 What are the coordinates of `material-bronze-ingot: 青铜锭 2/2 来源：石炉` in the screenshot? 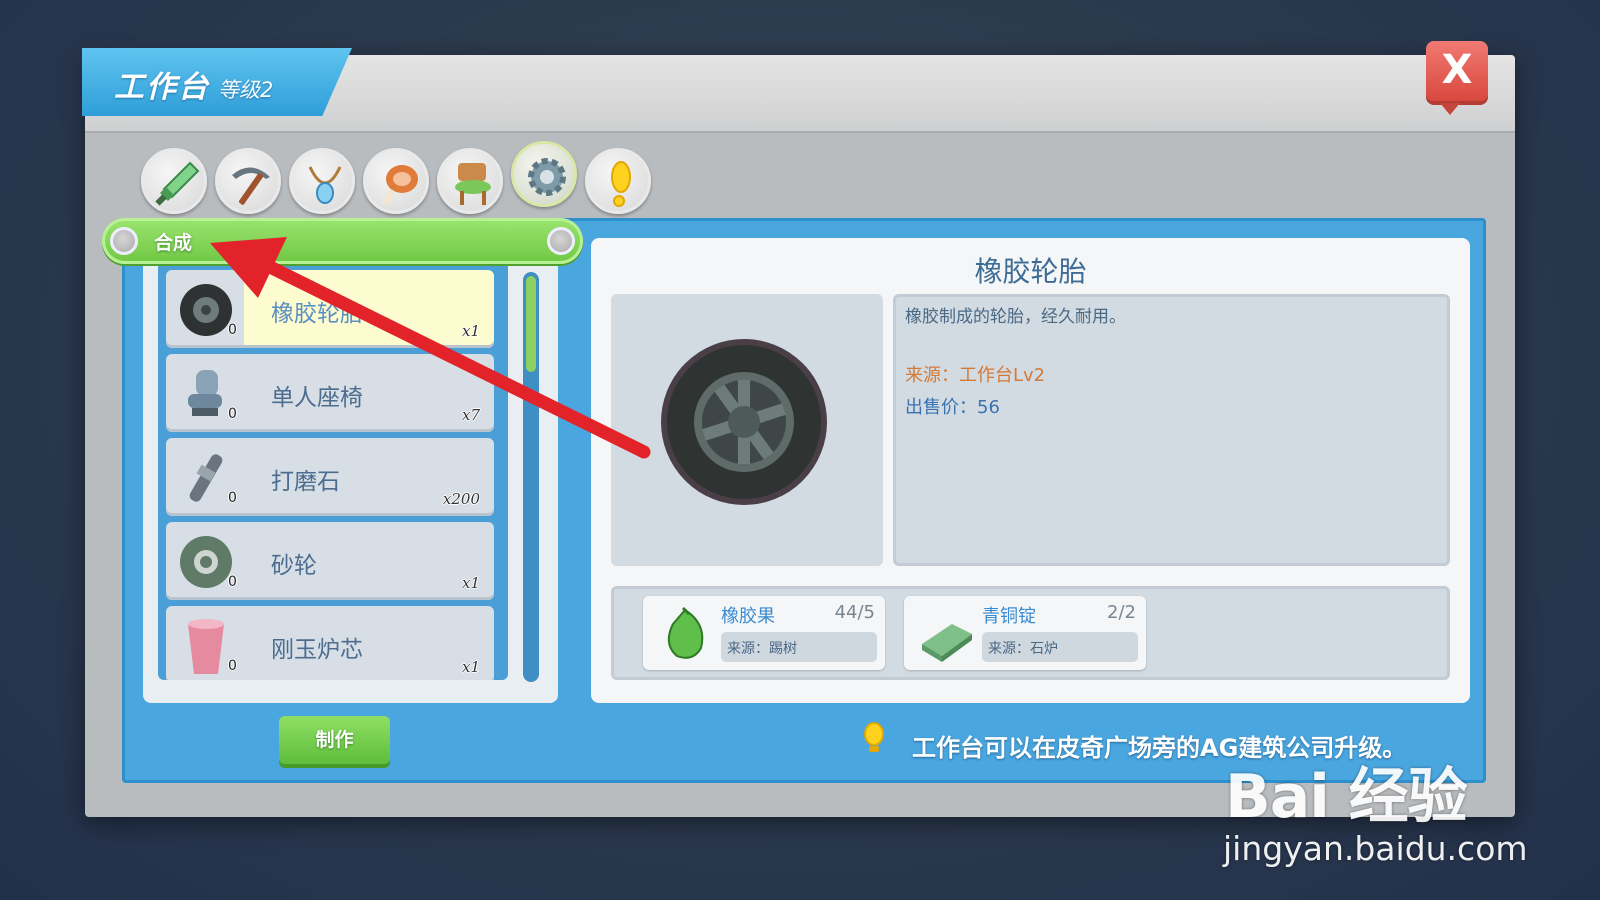 It's located at (1025, 633).